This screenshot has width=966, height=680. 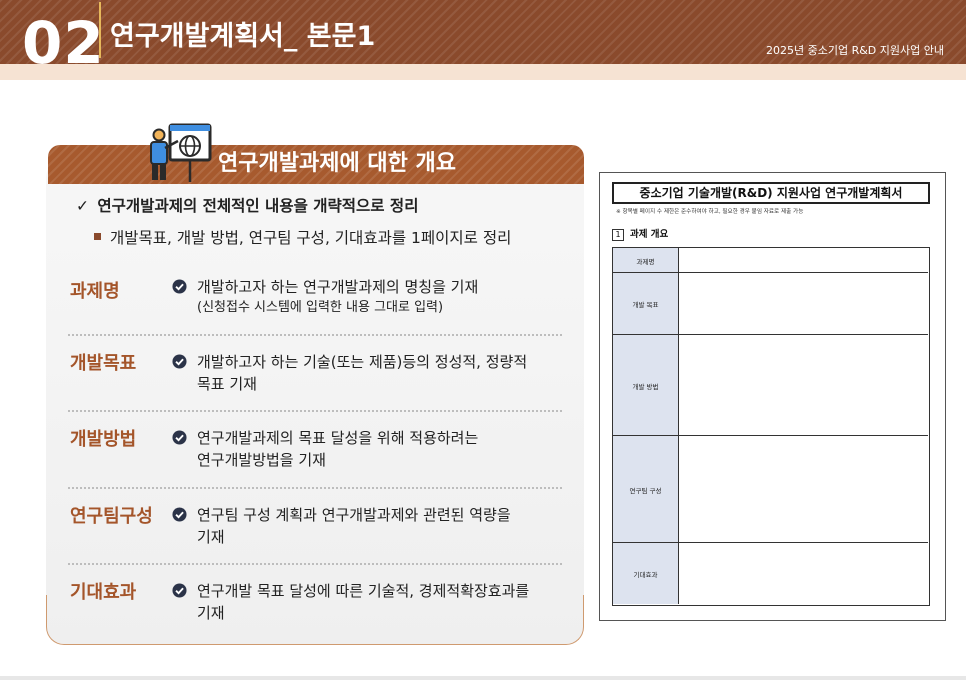 I want to click on form-row-label: 과제명, so click(x=646, y=260).